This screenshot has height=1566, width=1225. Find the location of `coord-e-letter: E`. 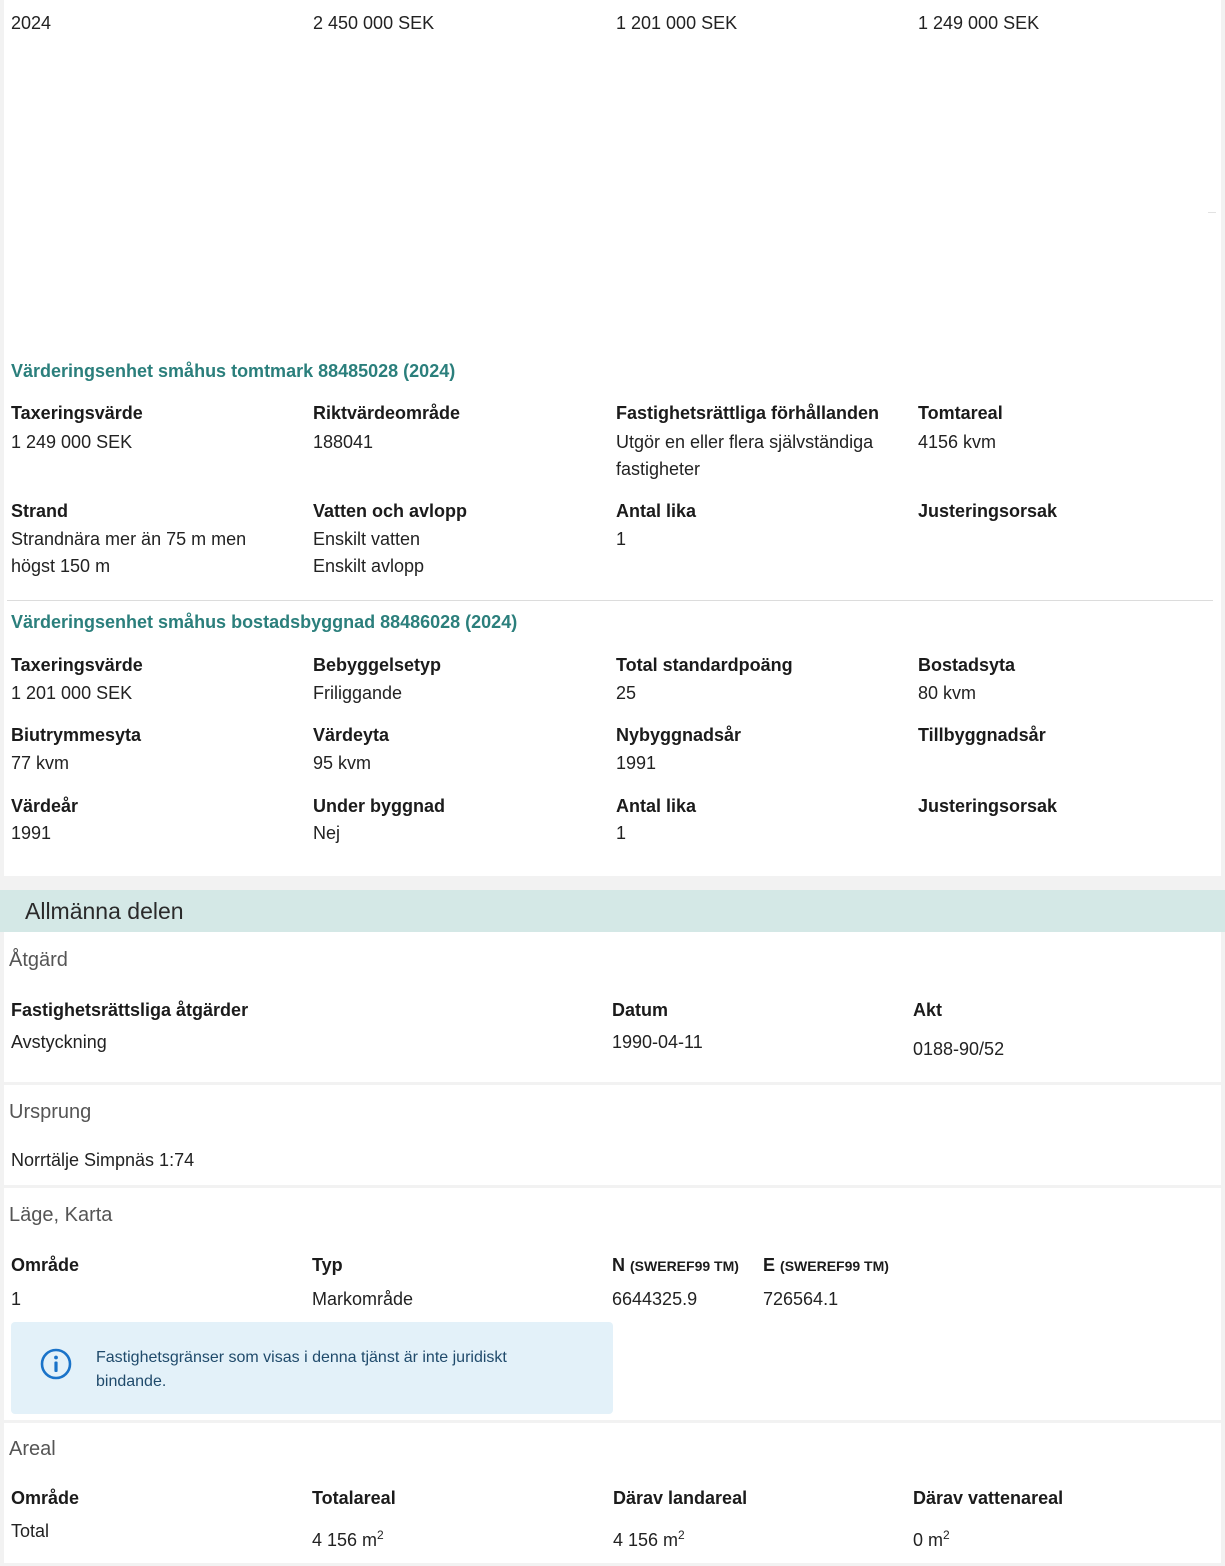

coord-e-letter: E is located at coordinates (769, 1265).